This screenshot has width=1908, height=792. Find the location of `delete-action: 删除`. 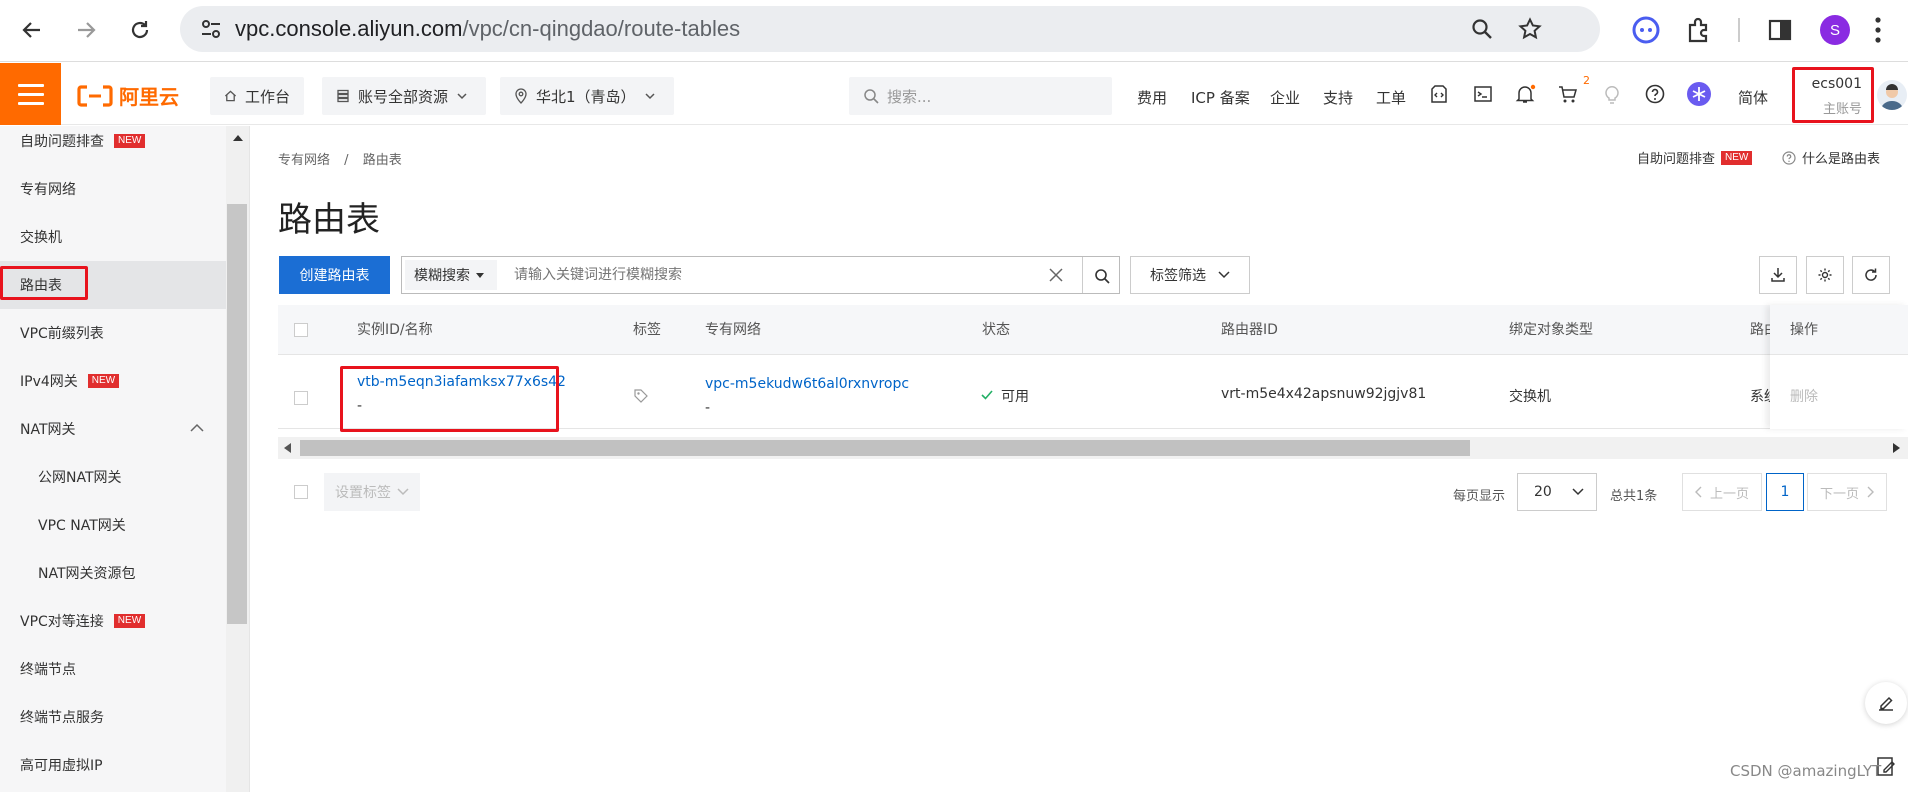

delete-action: 删除 is located at coordinates (1804, 396).